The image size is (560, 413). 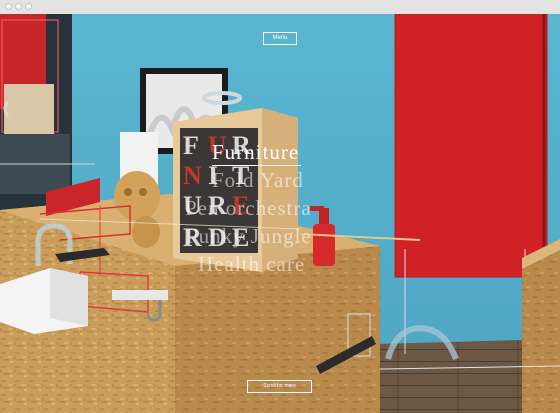 I want to click on menu-button: Menu, so click(x=280, y=38).